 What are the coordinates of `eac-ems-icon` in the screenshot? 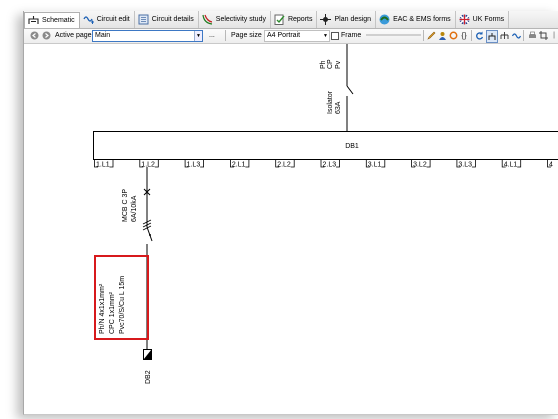 It's located at (384, 19).